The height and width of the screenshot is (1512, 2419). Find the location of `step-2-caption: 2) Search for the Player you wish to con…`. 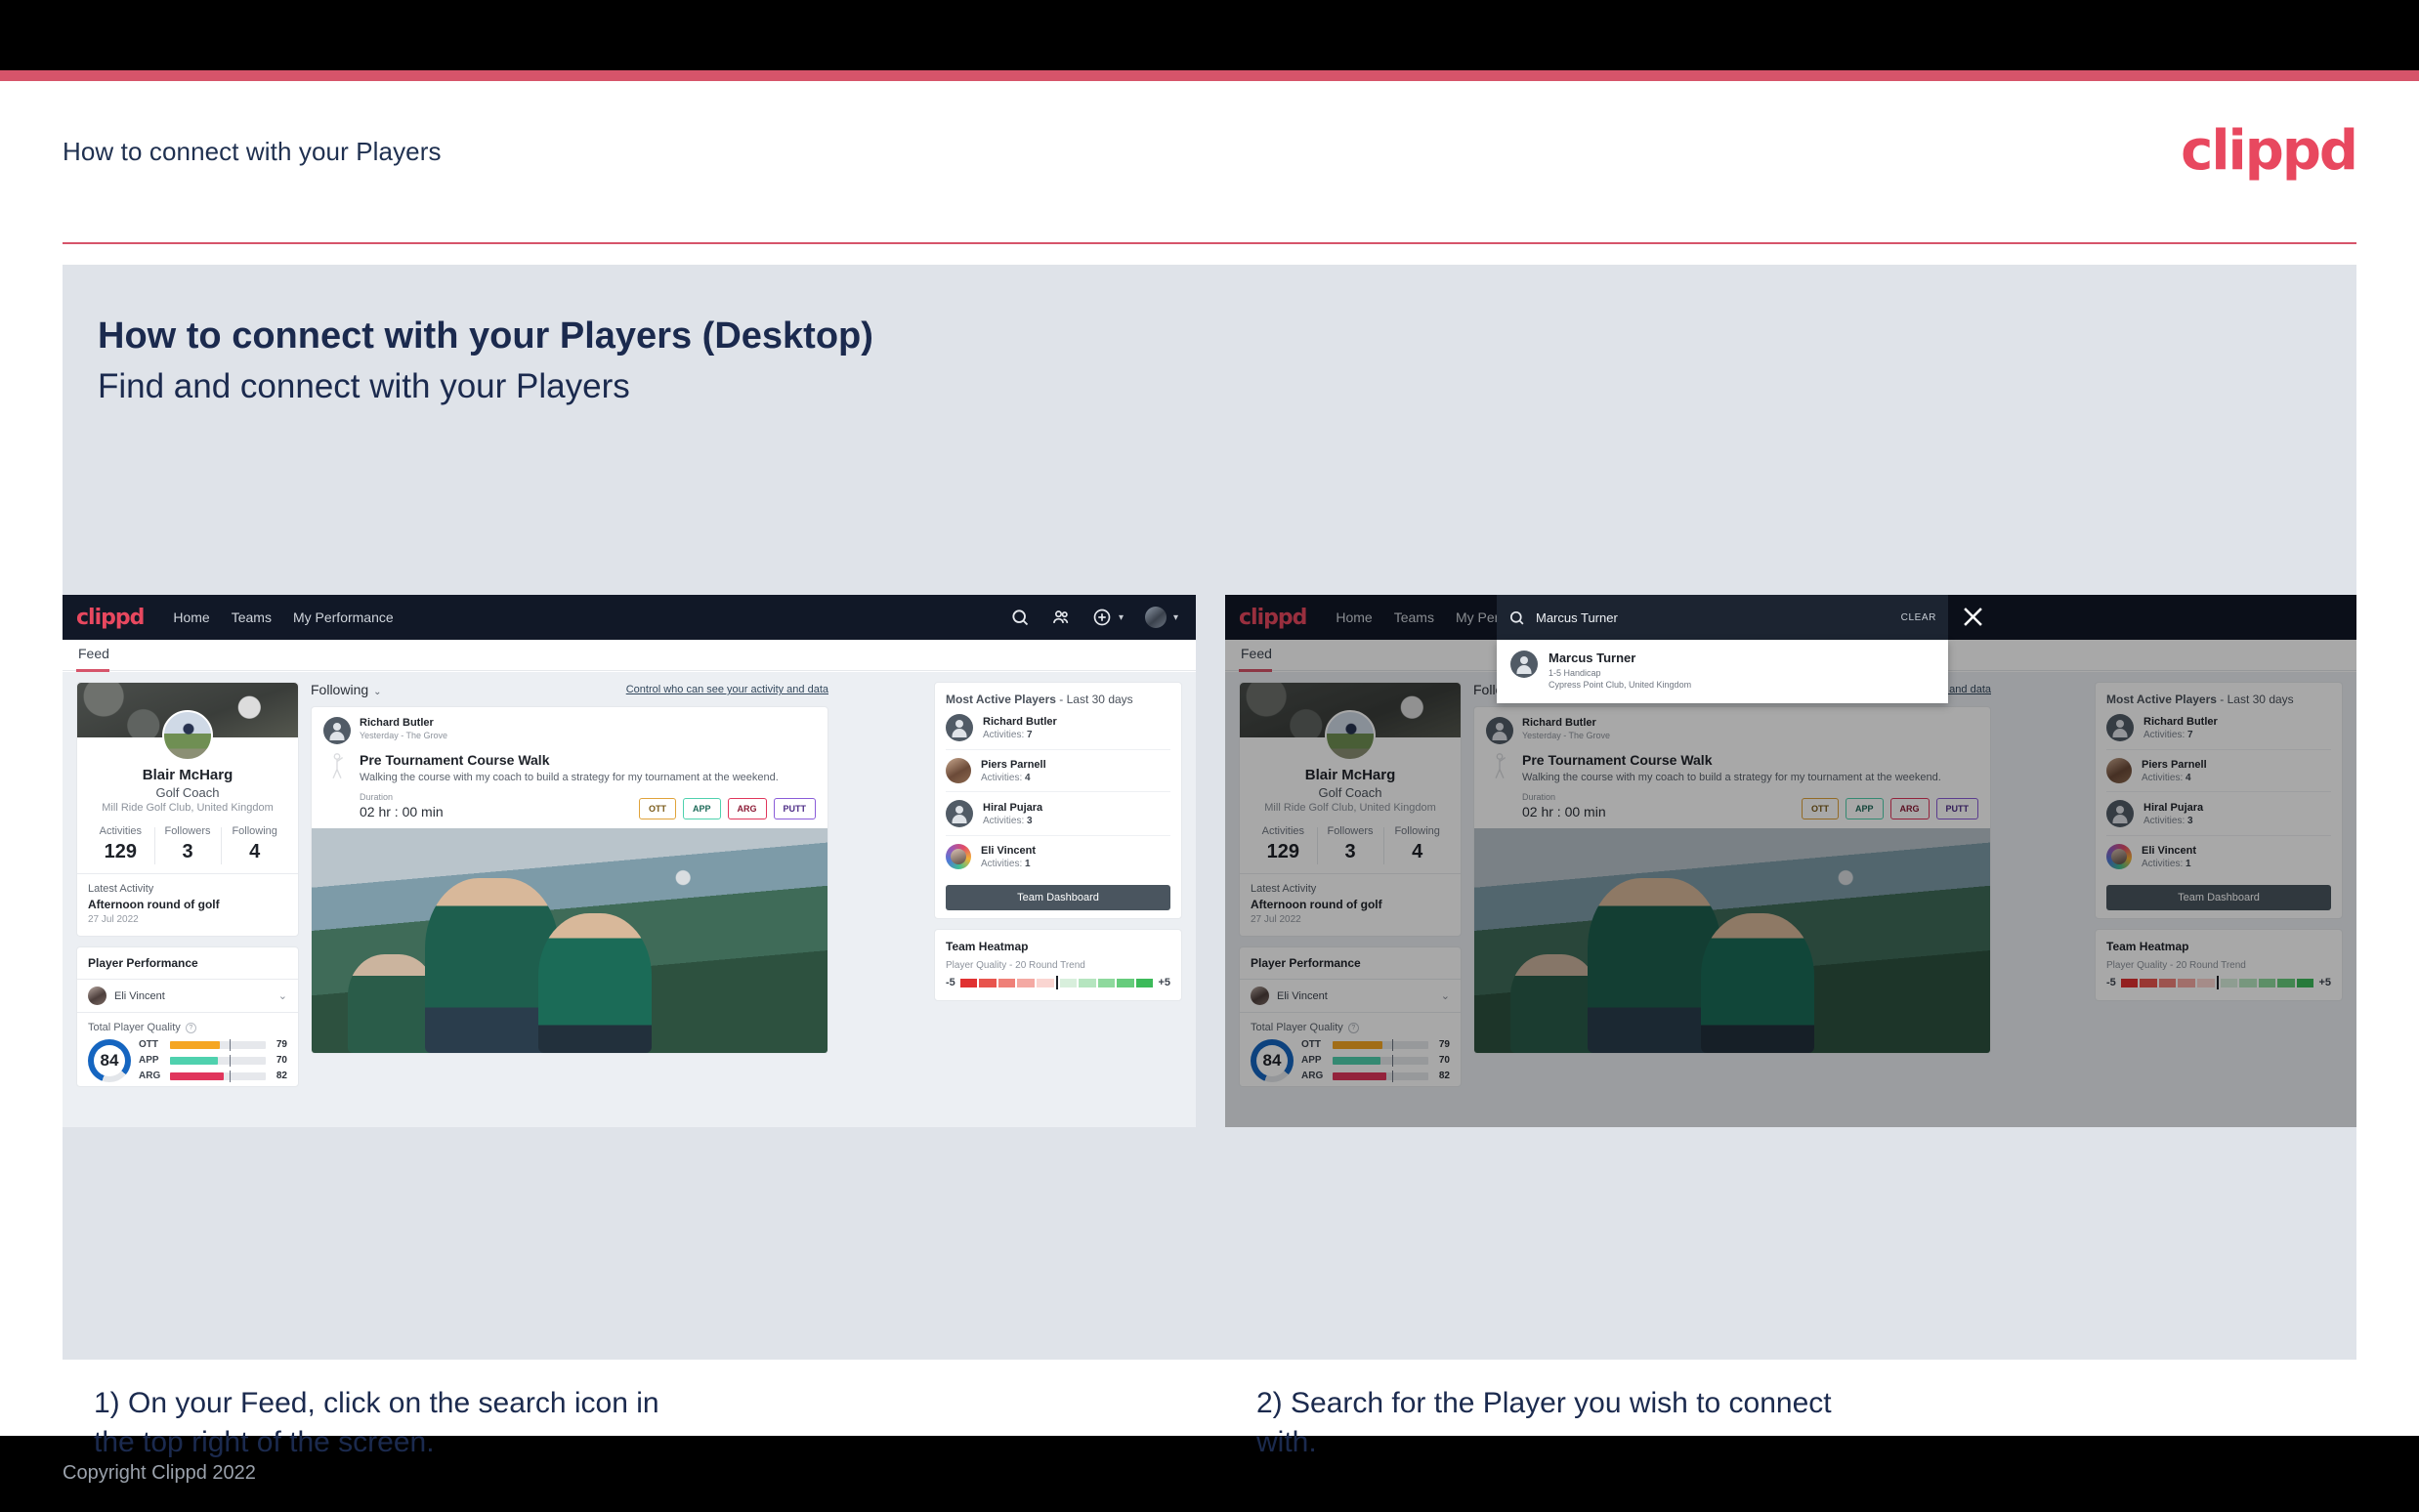

step-2-caption: 2) Search for the Player you wish to con… is located at coordinates (1544, 1422).